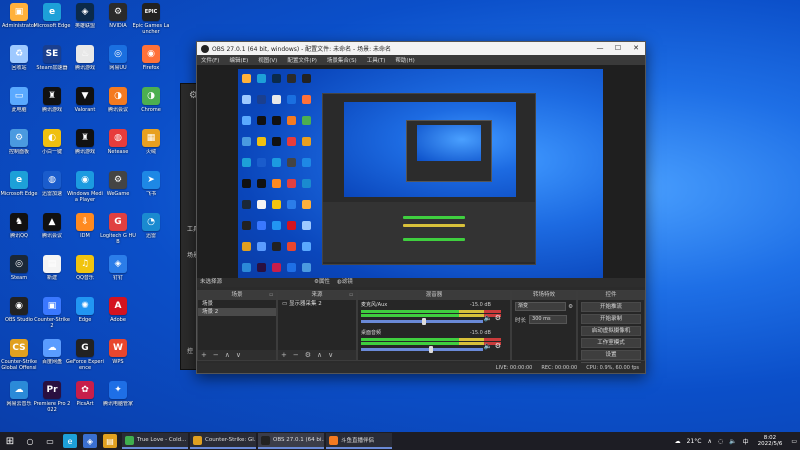  I want to click on settings-button: 设置, so click(611, 355).